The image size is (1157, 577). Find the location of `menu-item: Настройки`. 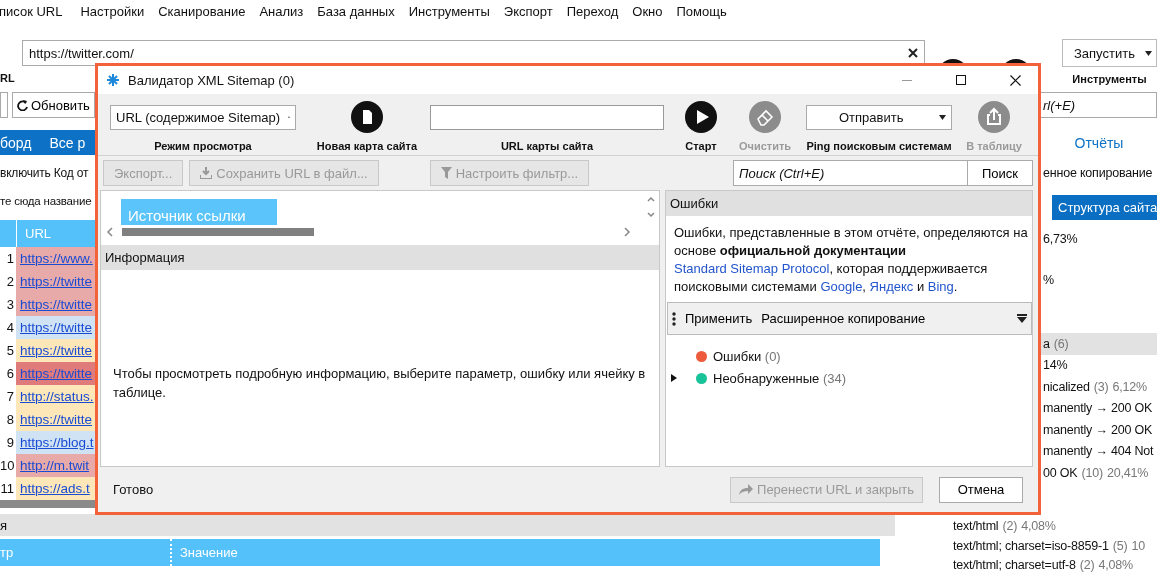

menu-item: Настройки is located at coordinates (117, 11).